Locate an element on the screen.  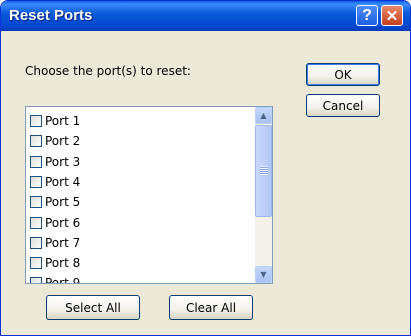
port-list-item: Port 4 is located at coordinates (55, 182).